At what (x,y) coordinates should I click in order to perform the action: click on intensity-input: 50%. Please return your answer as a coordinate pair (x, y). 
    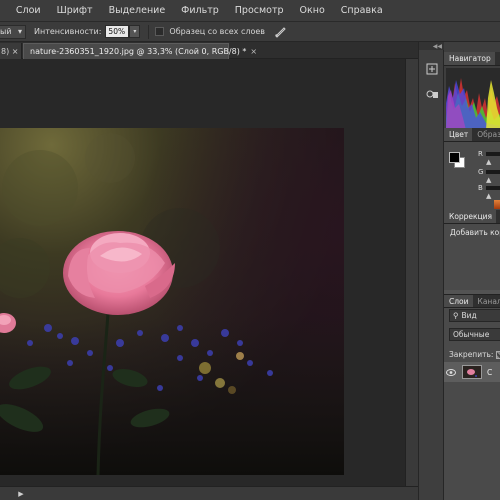
    Looking at the image, I should click on (117, 31).